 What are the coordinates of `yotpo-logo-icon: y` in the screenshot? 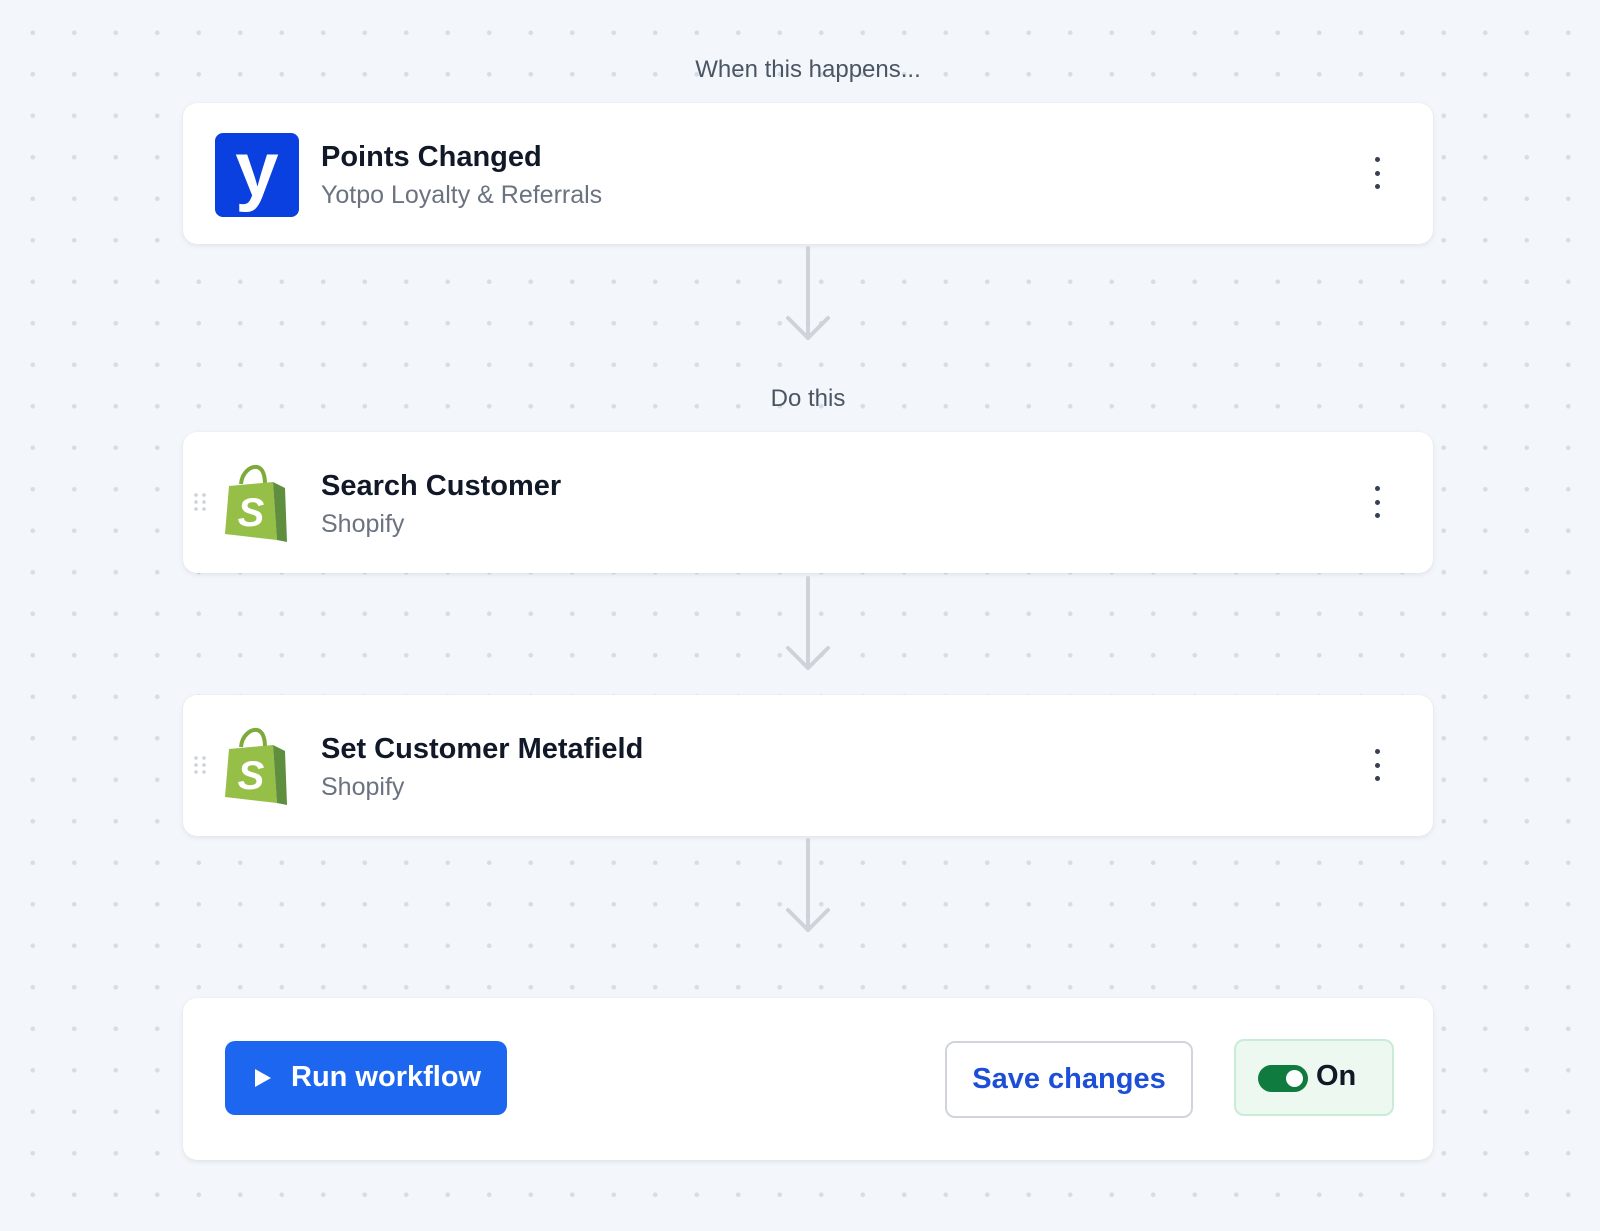 It's located at (257, 171).